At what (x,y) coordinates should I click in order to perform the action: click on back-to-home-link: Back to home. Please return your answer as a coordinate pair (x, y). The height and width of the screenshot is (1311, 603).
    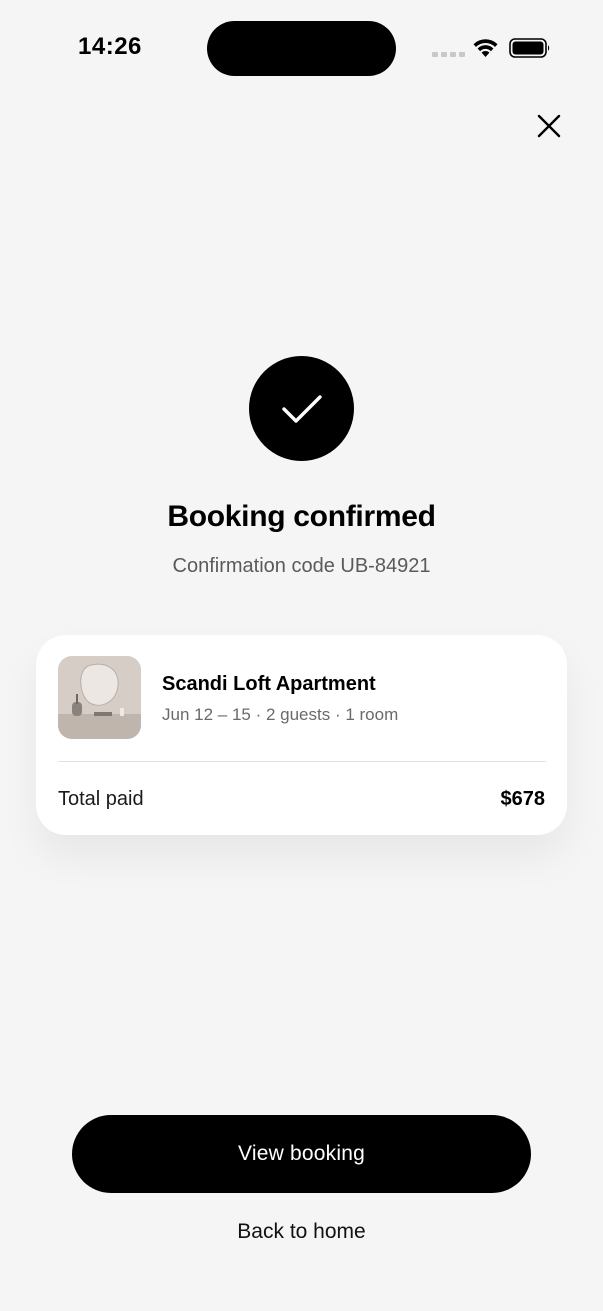
    Looking at the image, I should click on (301, 1232).